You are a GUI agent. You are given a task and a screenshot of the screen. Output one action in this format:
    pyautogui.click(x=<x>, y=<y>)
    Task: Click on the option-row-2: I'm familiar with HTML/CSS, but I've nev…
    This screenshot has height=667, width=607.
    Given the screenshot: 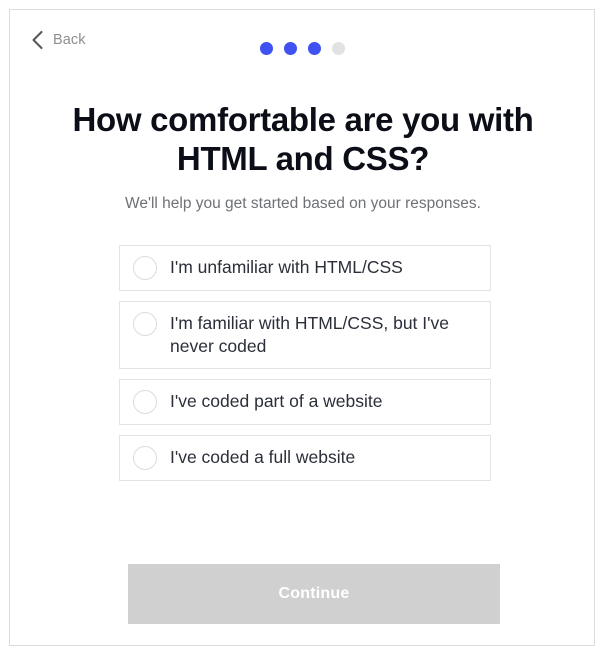 What is the action you would take?
    pyautogui.click(x=305, y=335)
    